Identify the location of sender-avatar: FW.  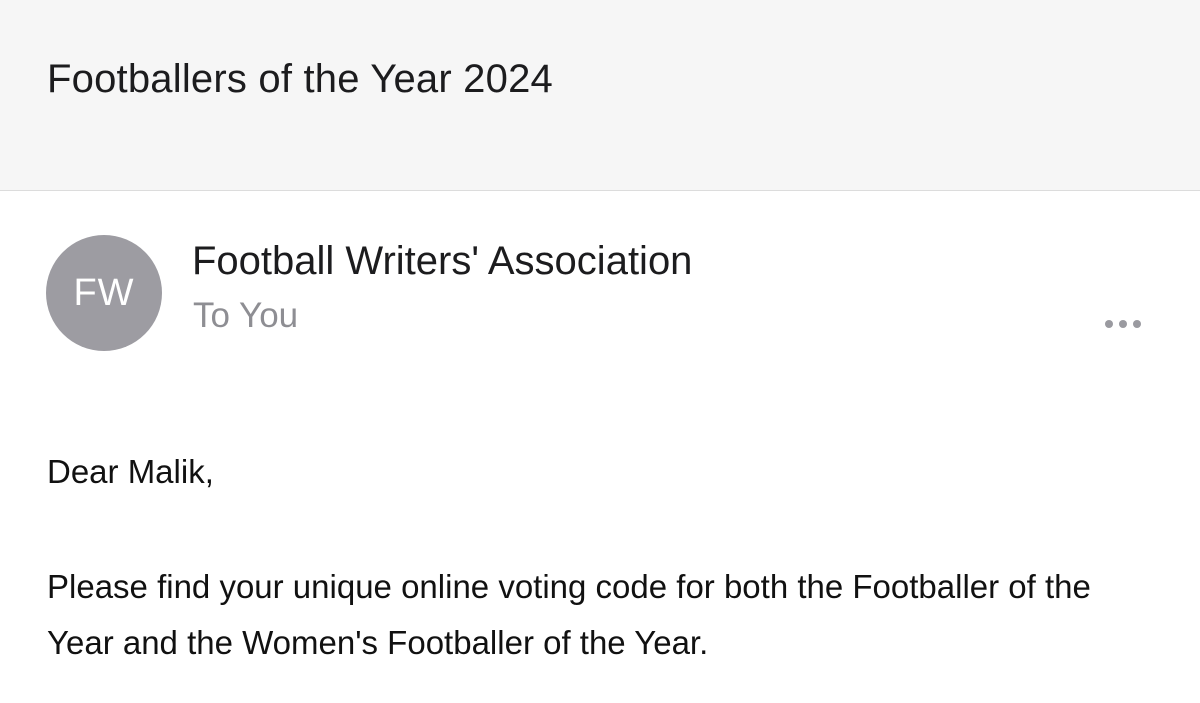
(104, 293).